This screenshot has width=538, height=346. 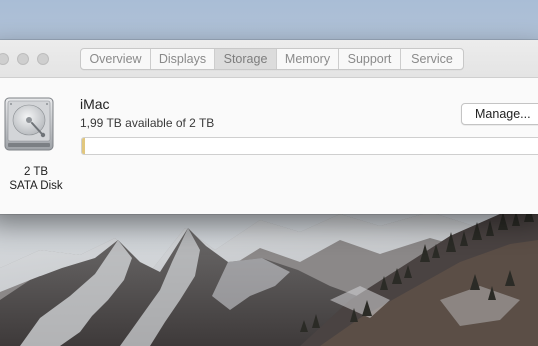 What do you see at coordinates (43, 59) in the screenshot?
I see `zoom-window-button` at bounding box center [43, 59].